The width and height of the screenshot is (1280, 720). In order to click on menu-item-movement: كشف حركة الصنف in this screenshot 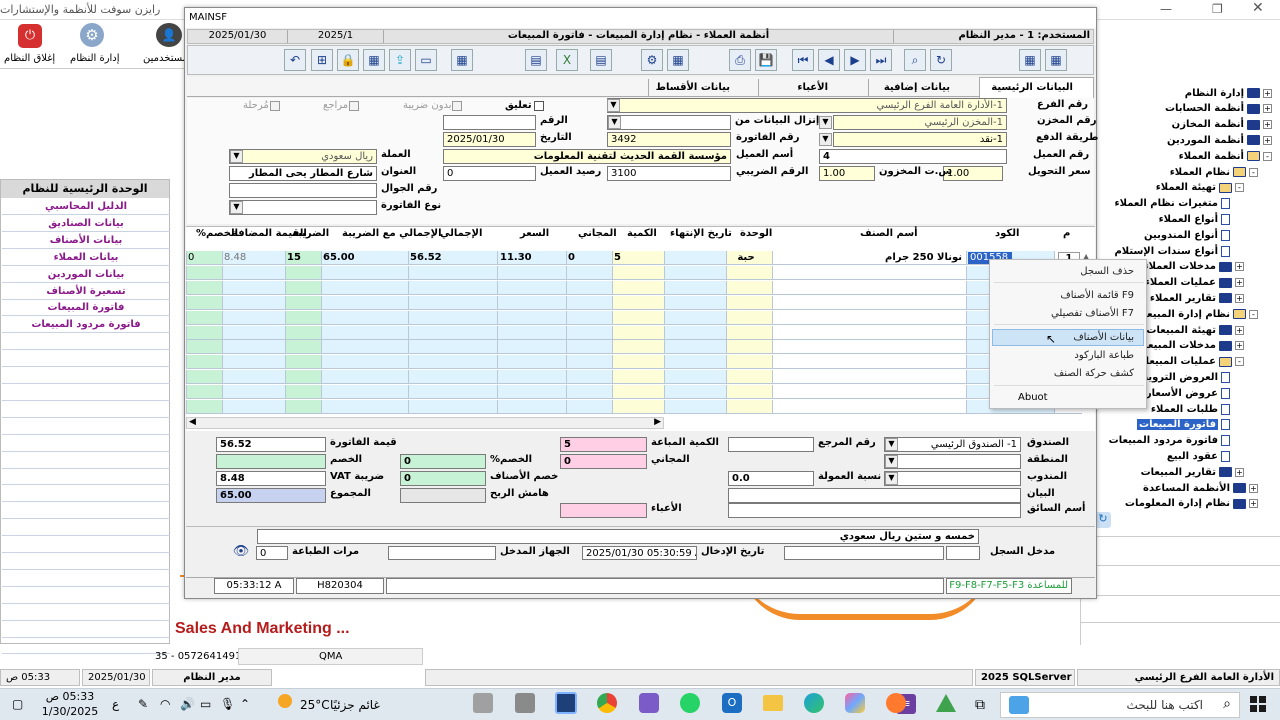, I will do `click(1094, 373)`.